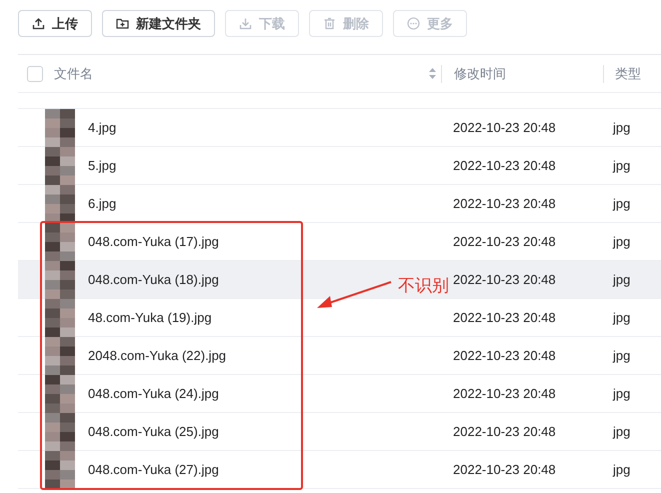 The height and width of the screenshot is (493, 661). Describe the element at coordinates (423, 286) in the screenshot. I see `annotation-text: 不识别` at that location.